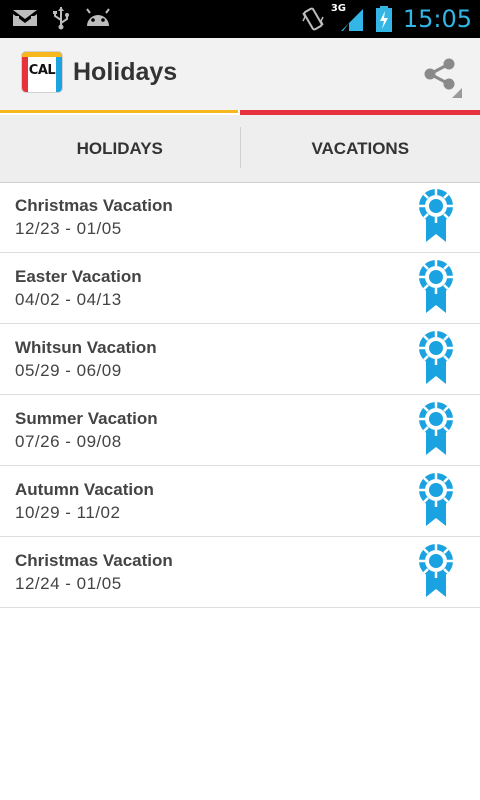 The image size is (480, 800). I want to click on share-icon, so click(439, 74).